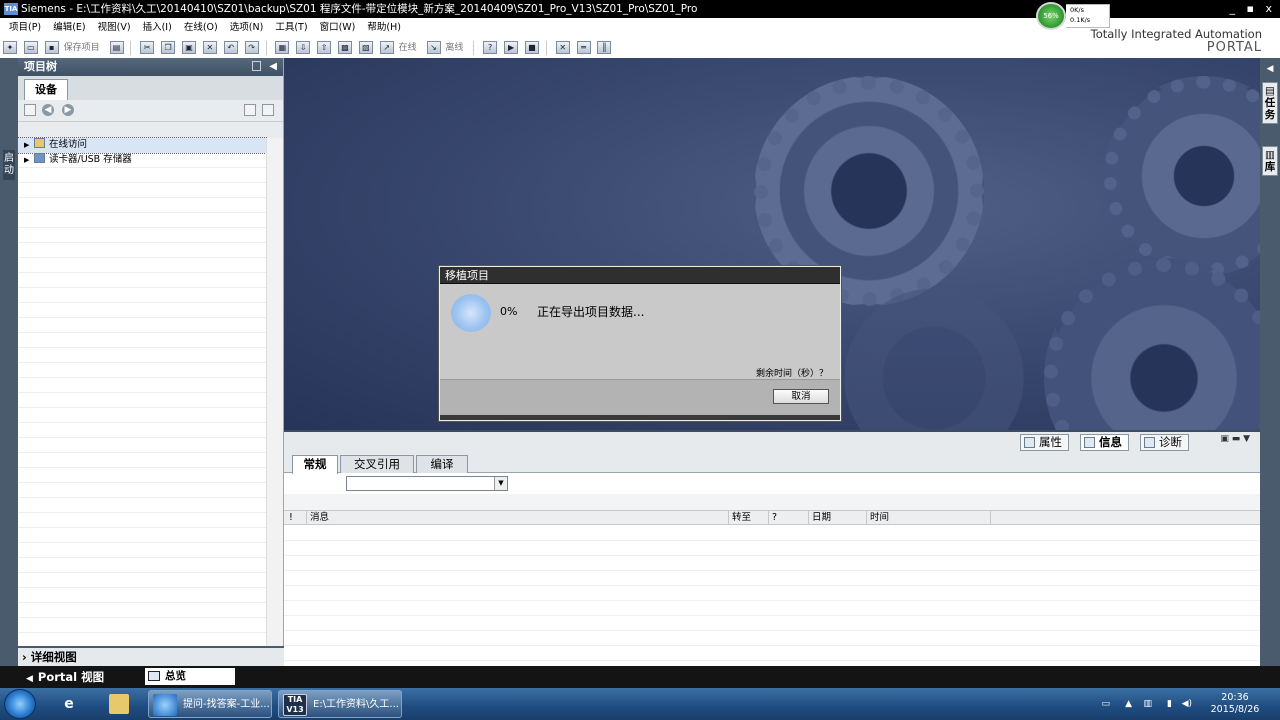  I want to click on accessible-devices-icon: ?, so click(490, 47).